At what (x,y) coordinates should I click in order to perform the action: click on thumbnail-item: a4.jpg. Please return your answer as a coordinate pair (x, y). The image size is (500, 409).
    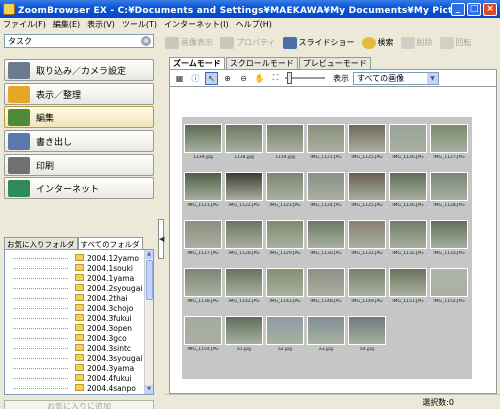
    Looking at the image, I should click on (367, 336).